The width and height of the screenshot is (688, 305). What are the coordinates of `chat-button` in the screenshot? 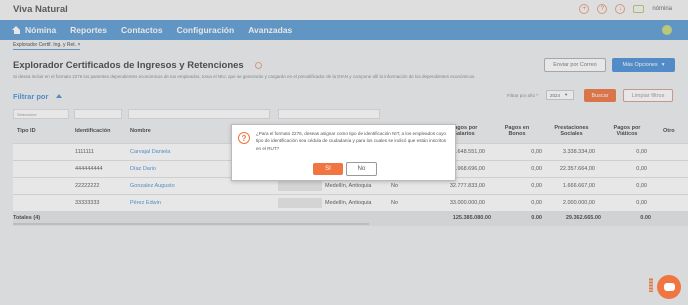 It's located at (669, 287).